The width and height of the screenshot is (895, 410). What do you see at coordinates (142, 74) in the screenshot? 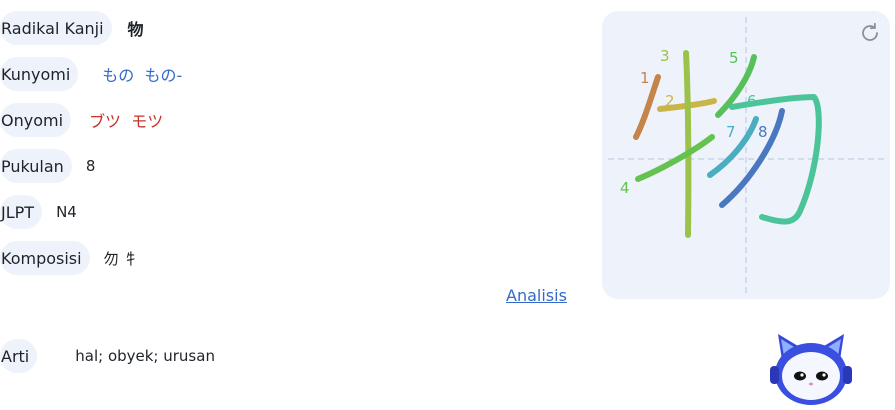
I see `value-kunyomi: もの もの-` at bounding box center [142, 74].